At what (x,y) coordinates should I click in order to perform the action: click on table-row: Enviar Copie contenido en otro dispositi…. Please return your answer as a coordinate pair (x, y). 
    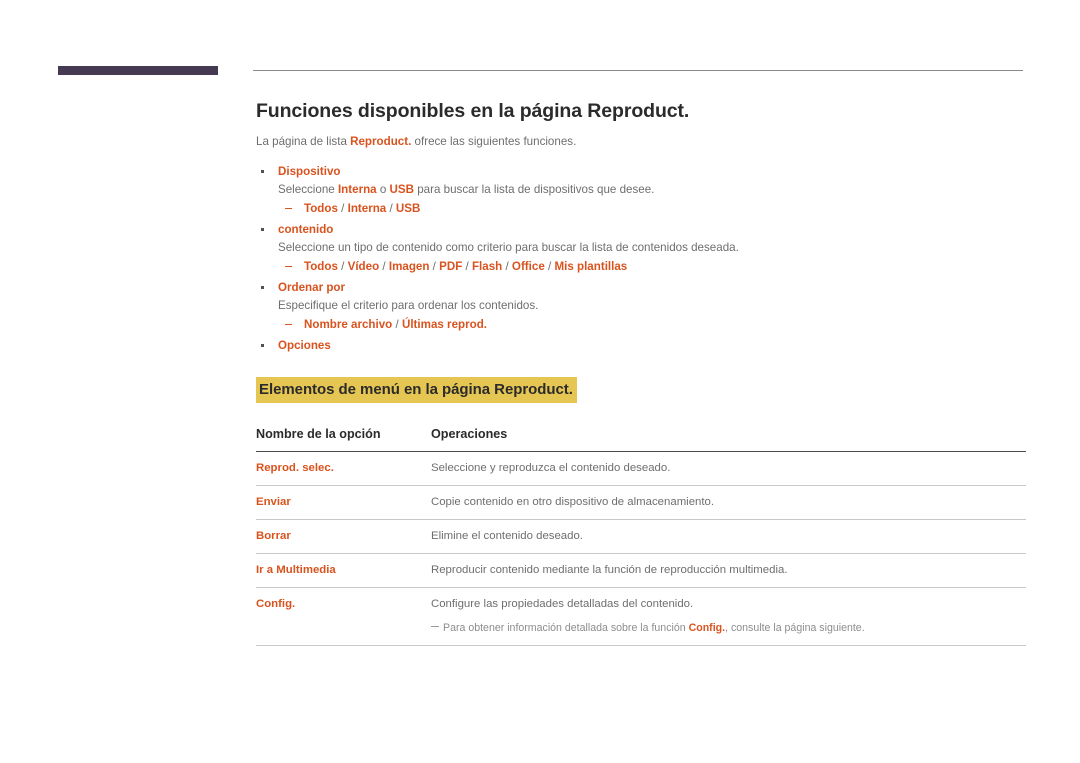
    Looking at the image, I should click on (641, 502).